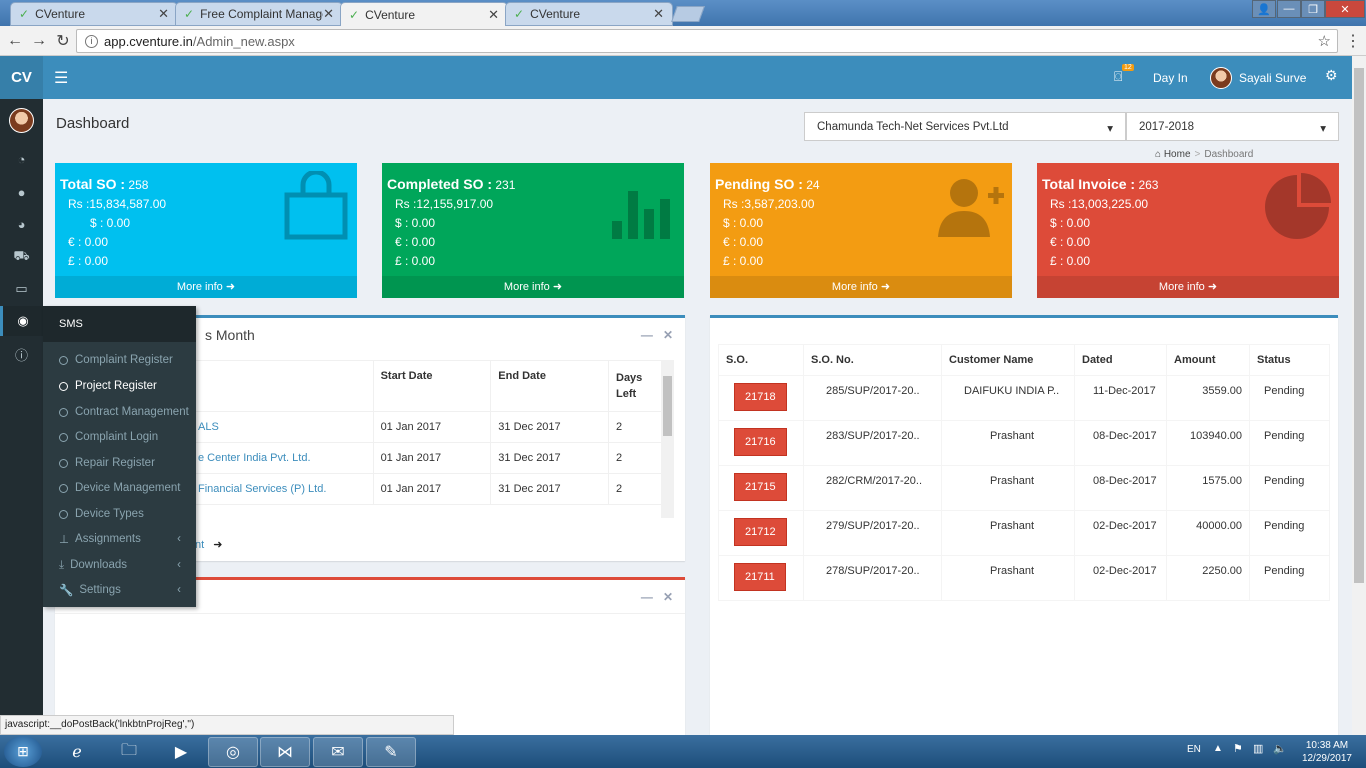  I want to click on table-scrollbar, so click(667, 439).